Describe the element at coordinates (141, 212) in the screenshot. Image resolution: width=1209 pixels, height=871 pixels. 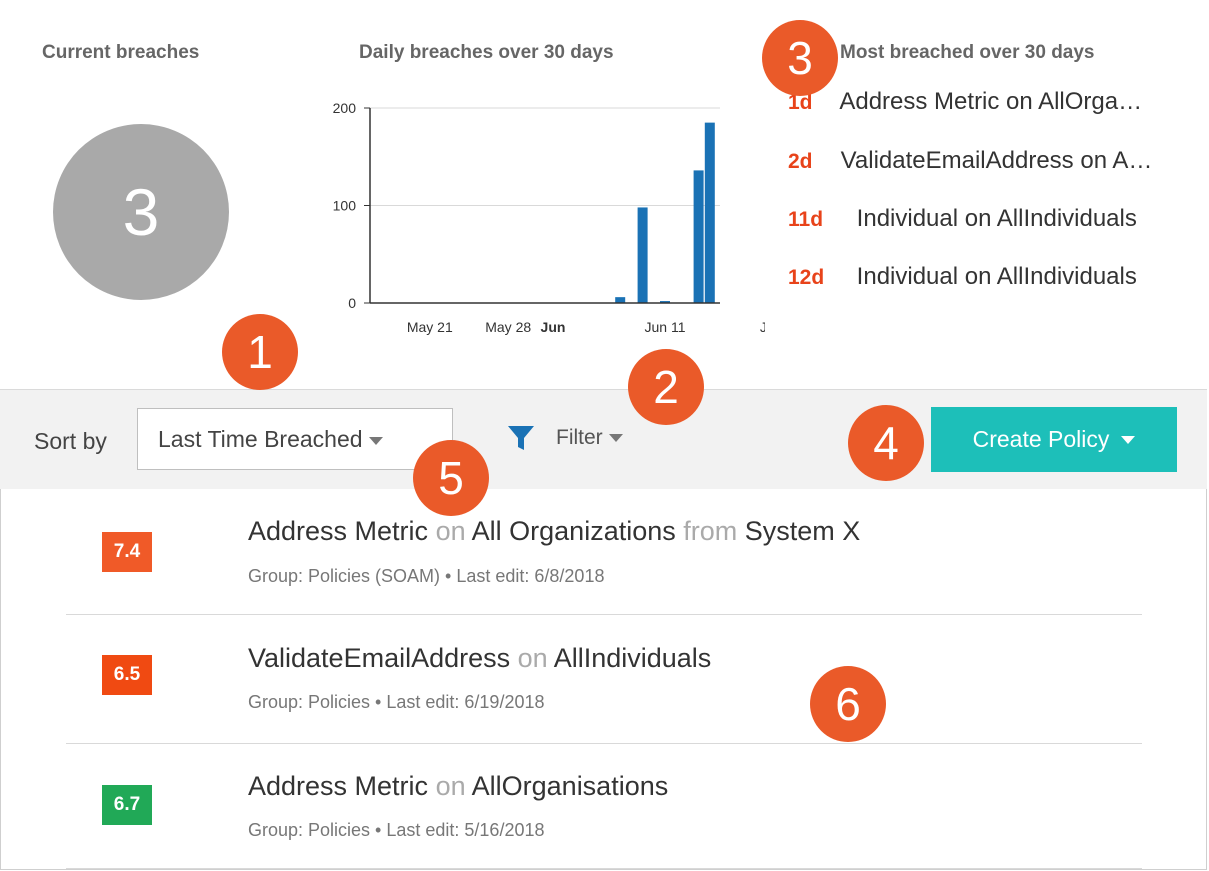
I see `current-breaches-count: 3` at that location.